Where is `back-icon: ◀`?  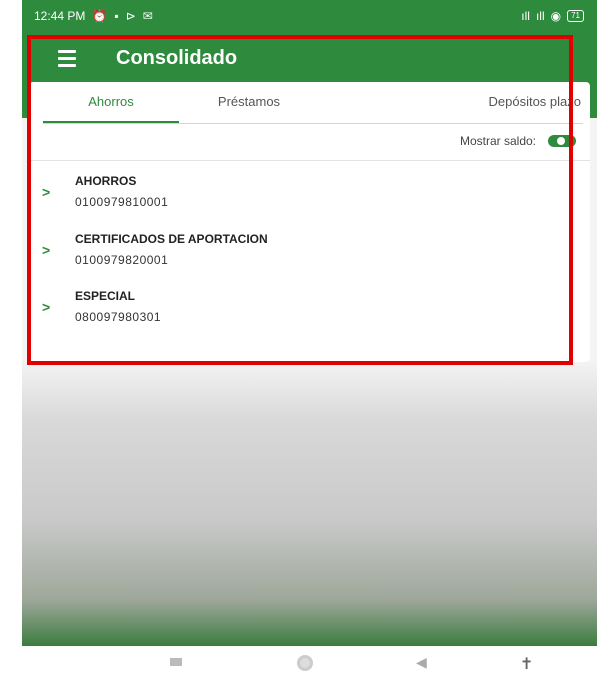 back-icon: ◀ is located at coordinates (421, 662).